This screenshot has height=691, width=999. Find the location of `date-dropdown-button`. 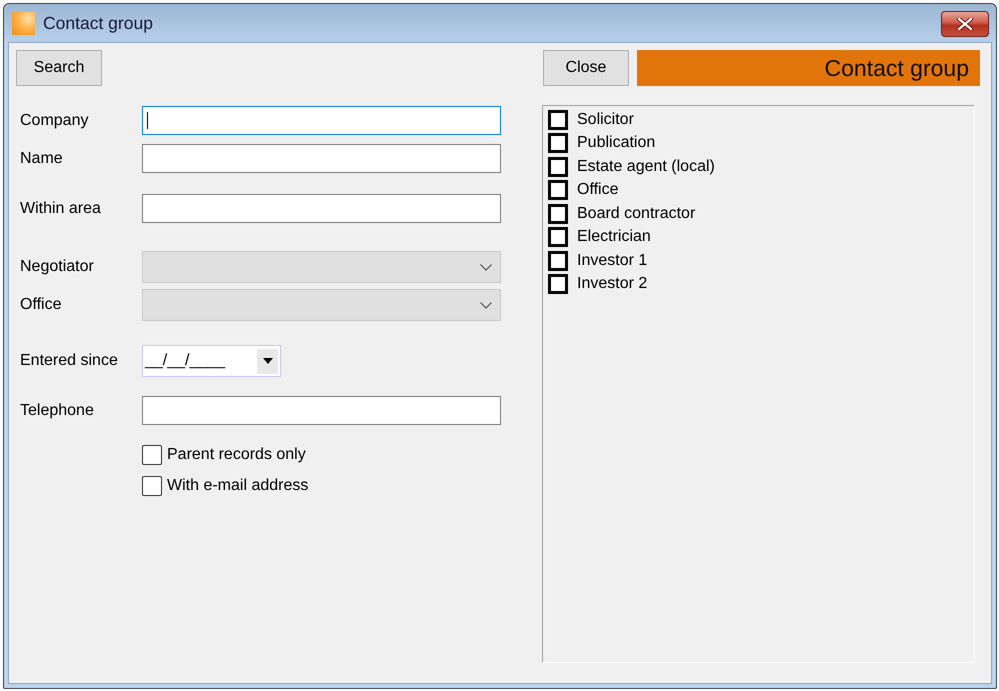

date-dropdown-button is located at coordinates (267, 361).